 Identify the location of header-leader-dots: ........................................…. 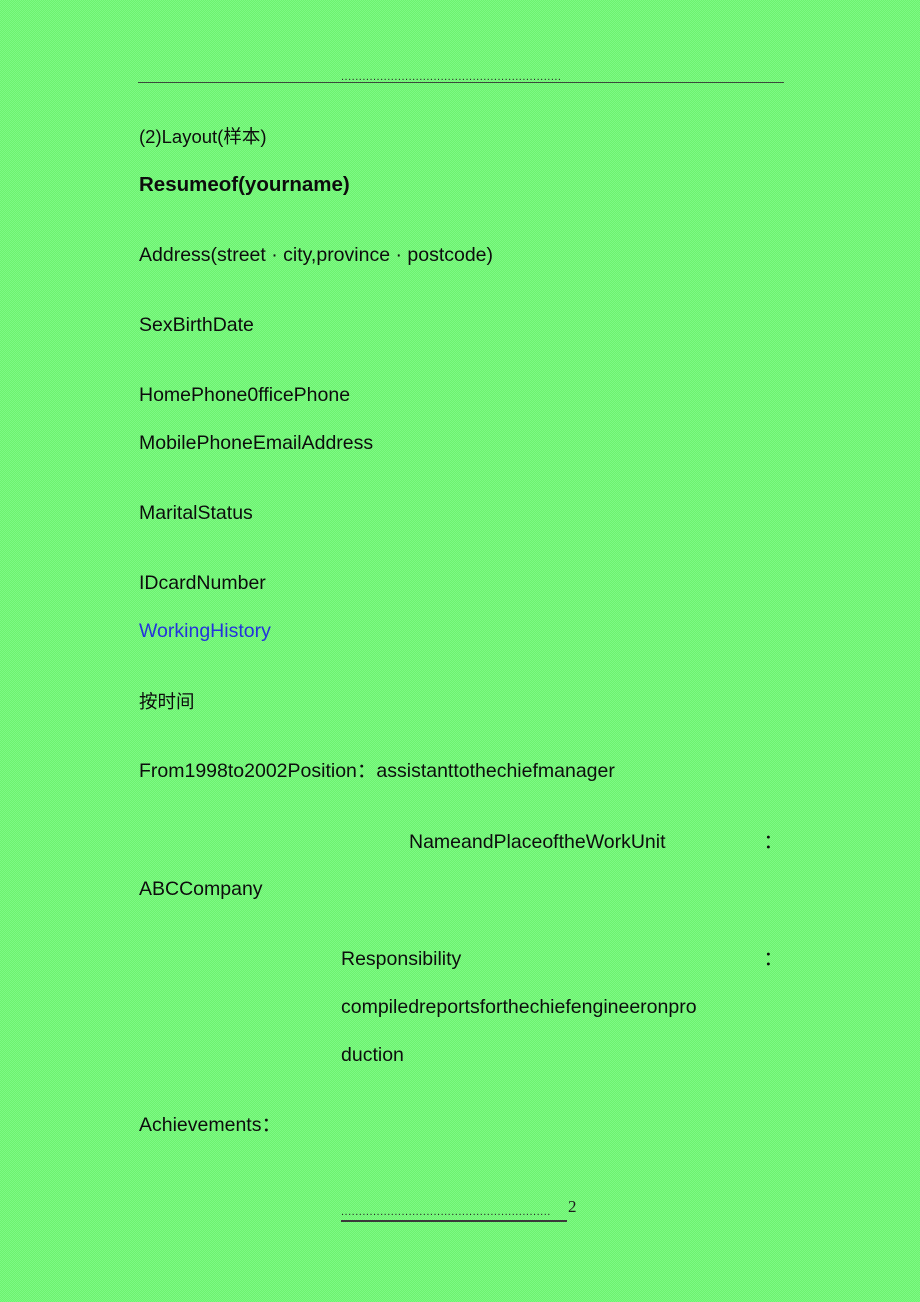
(459, 77).